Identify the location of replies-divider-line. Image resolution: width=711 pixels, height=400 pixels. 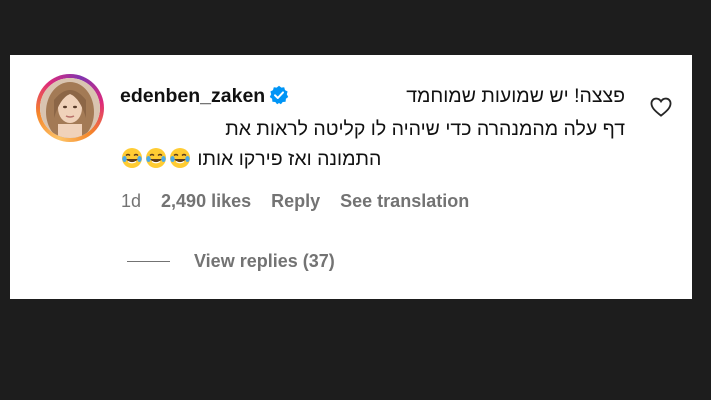
(148, 261).